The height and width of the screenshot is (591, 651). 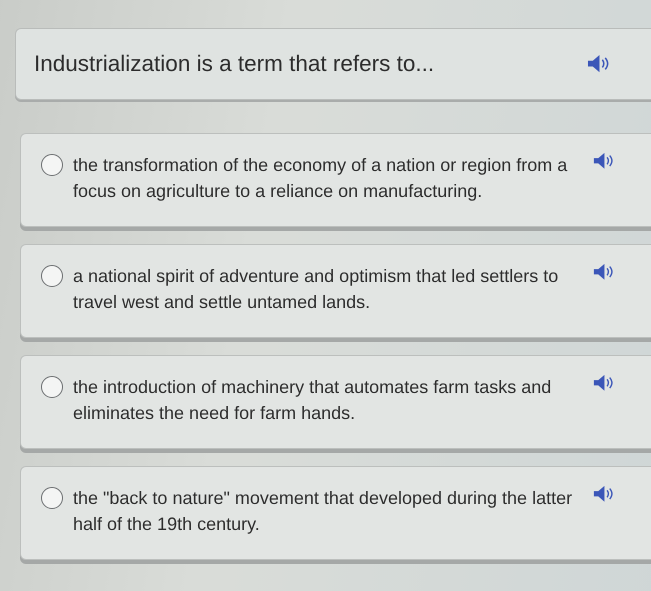 I want to click on answer-text: the transformation of the economy of a nation or region from a focus on agriculture to a reliance on manufacturing., so click(x=320, y=178).